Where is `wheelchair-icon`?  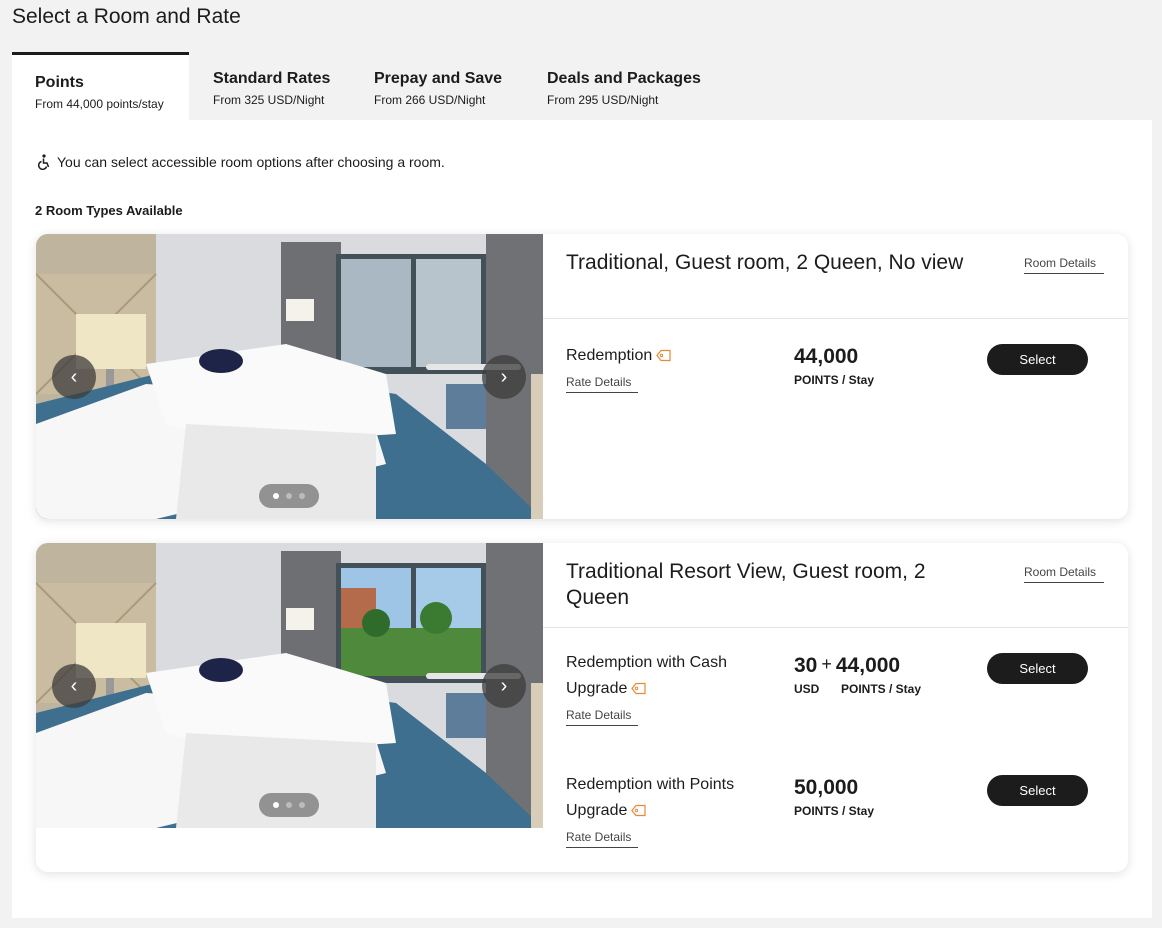 wheelchair-icon is located at coordinates (43, 162).